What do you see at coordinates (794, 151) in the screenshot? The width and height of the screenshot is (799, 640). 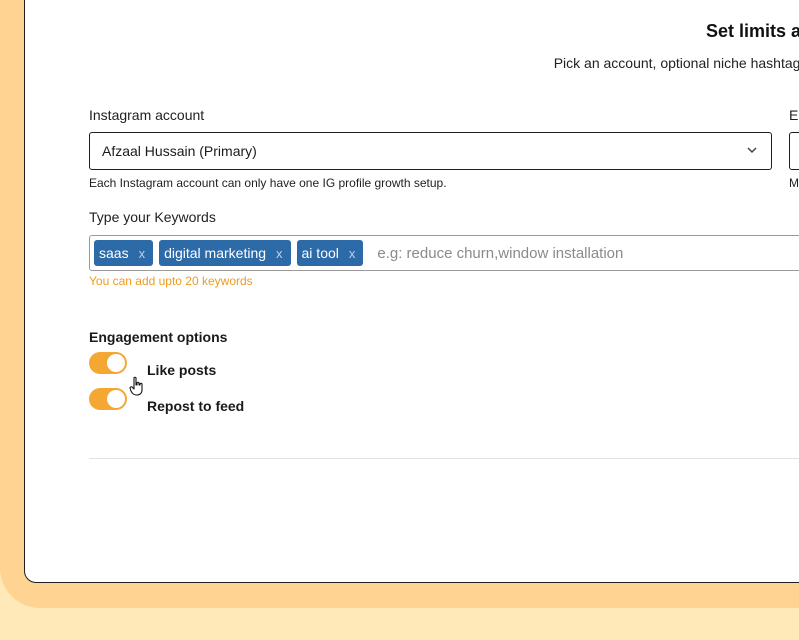 I see `right-field-input` at bounding box center [794, 151].